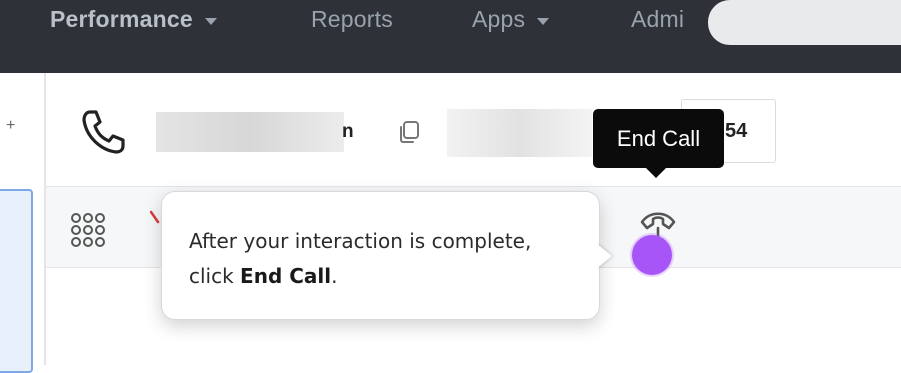 The image size is (901, 373). I want to click on nav-item-apps: Apps, so click(511, 19).